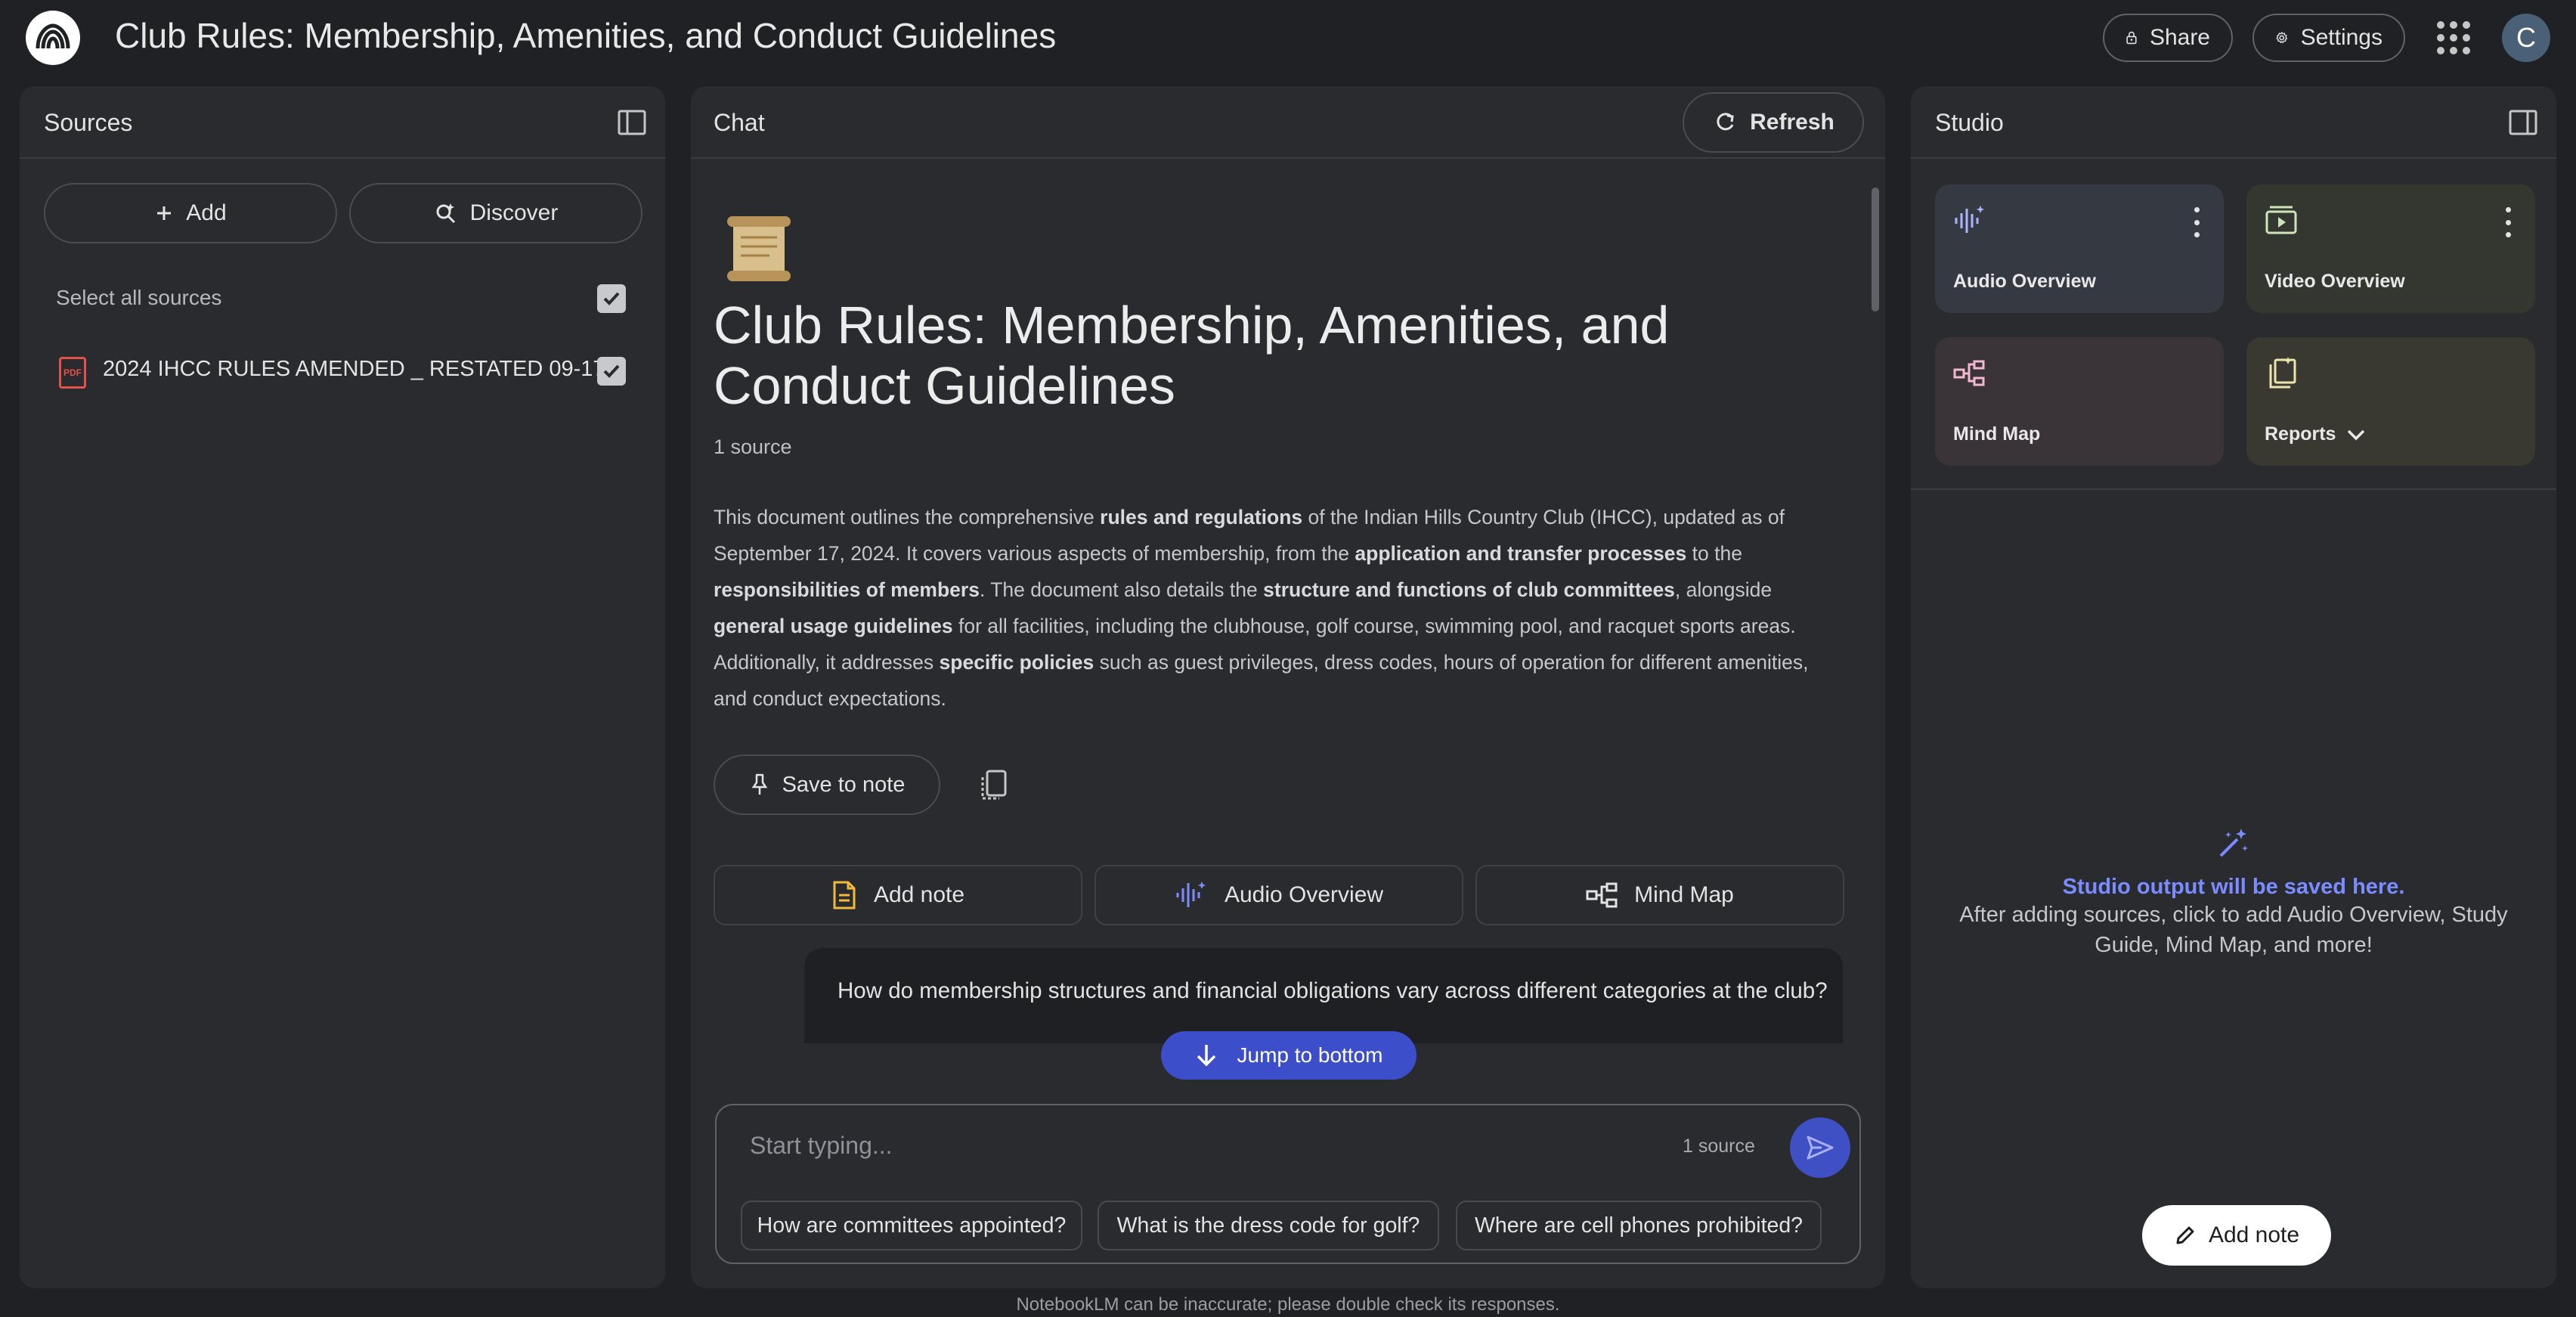 The width and height of the screenshot is (2576, 1317). I want to click on studio-add-note-label: Add note, so click(2254, 1234).